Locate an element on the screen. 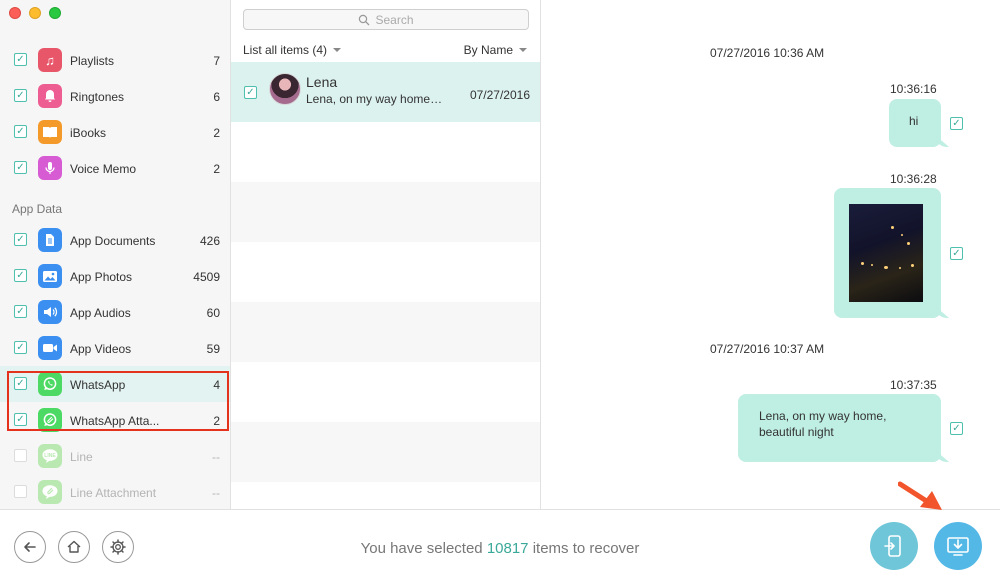  svg-text: LINE is located at coordinates (50, 456).